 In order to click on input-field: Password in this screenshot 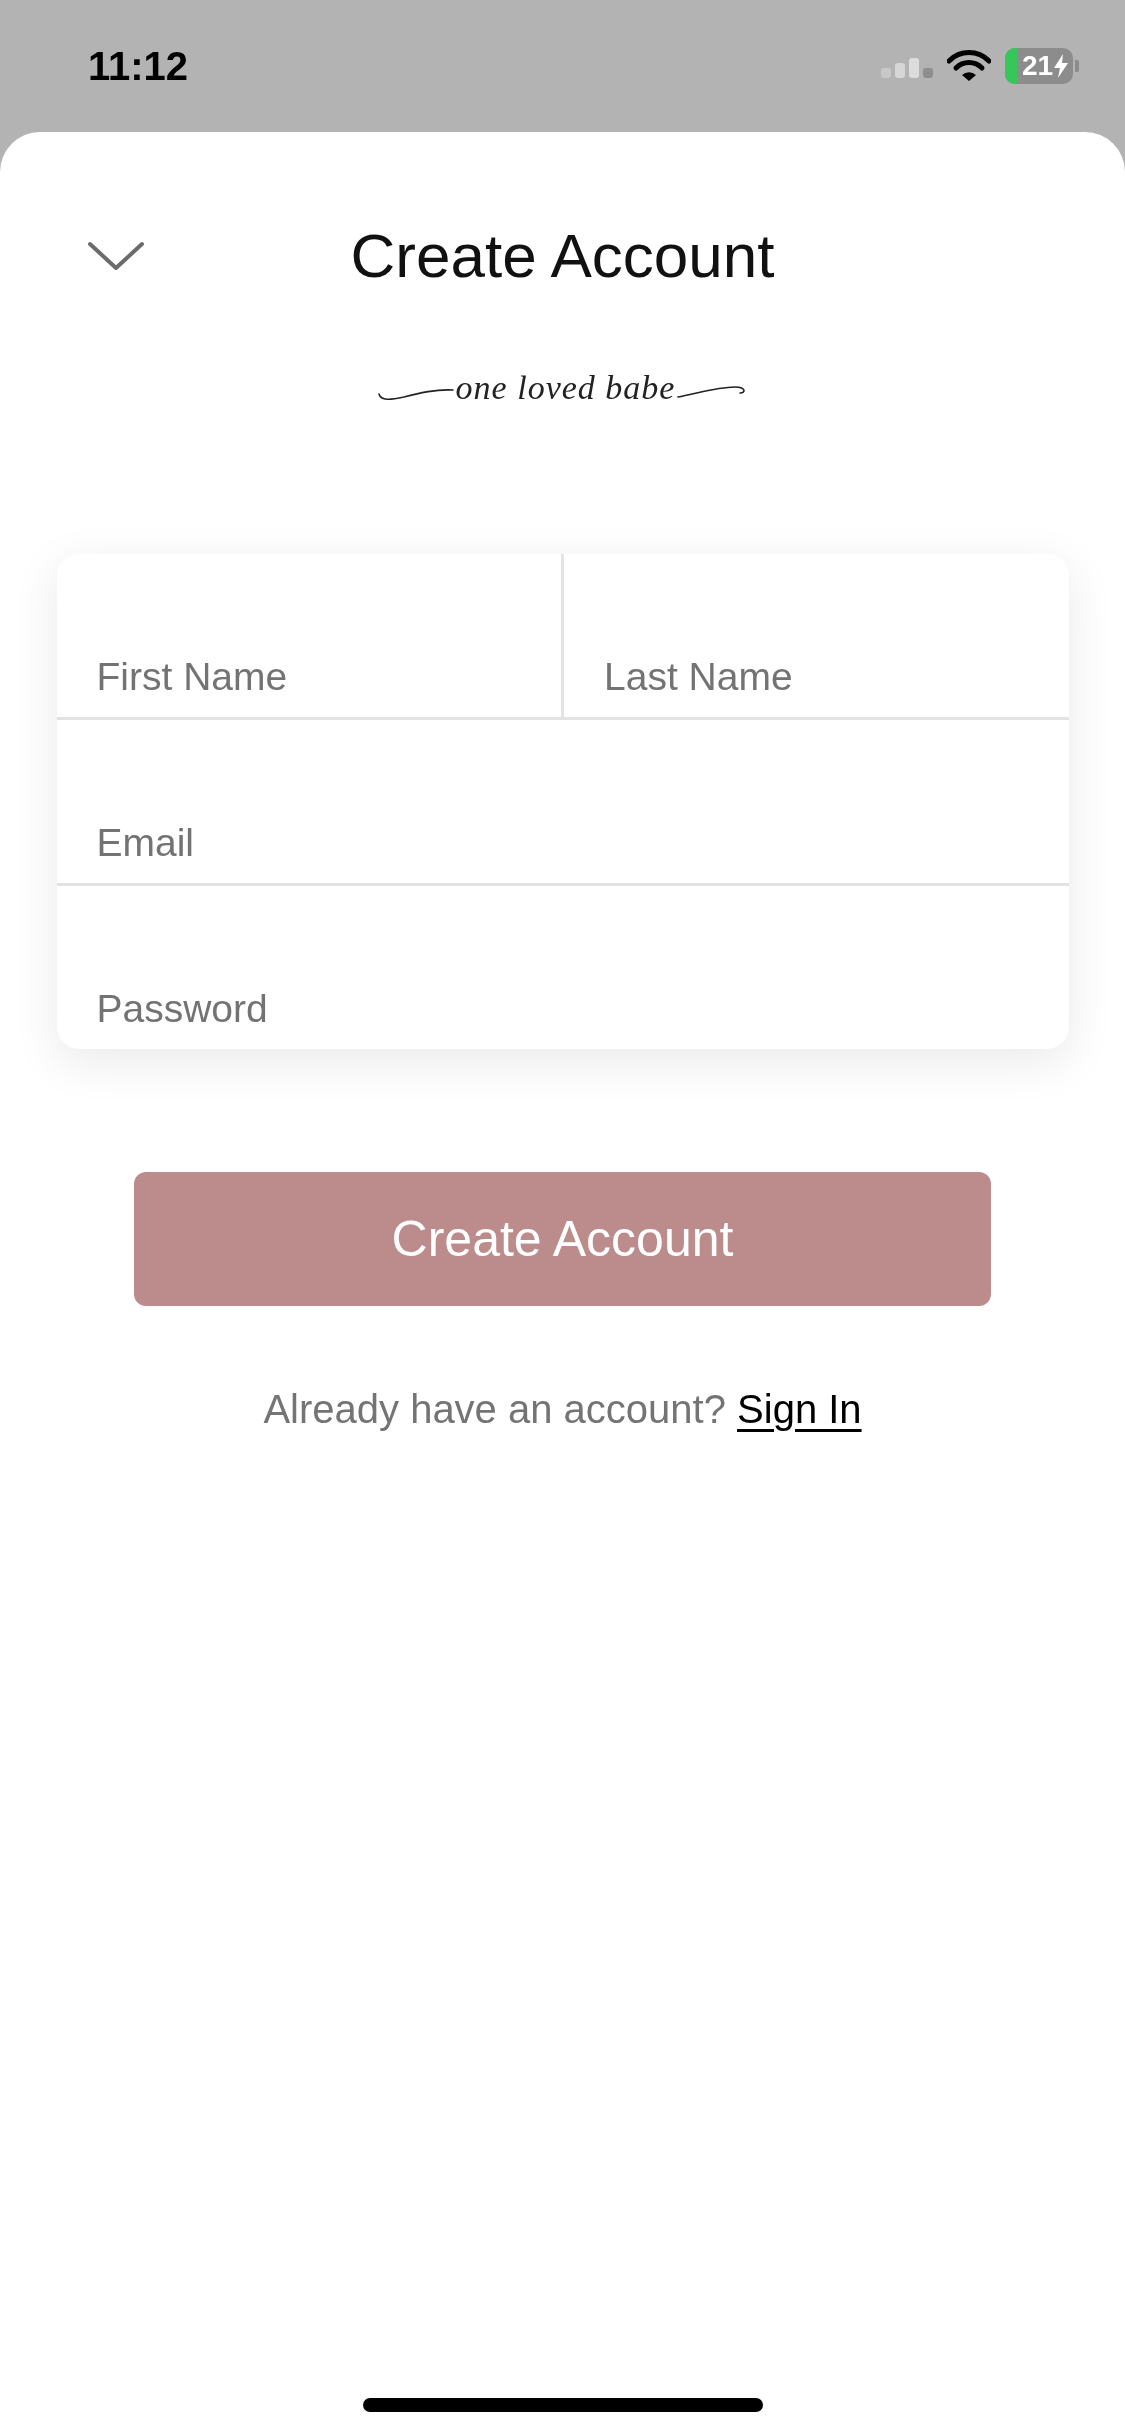, I will do `click(562, 967)`.